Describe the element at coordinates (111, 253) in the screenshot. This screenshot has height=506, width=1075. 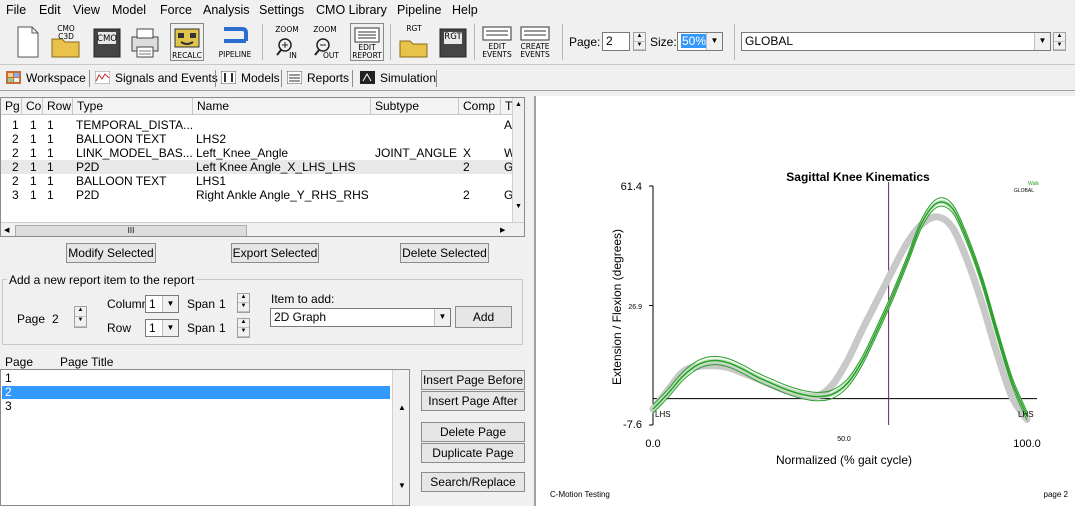
I see `modify-selected-button: Modify Selected` at that location.